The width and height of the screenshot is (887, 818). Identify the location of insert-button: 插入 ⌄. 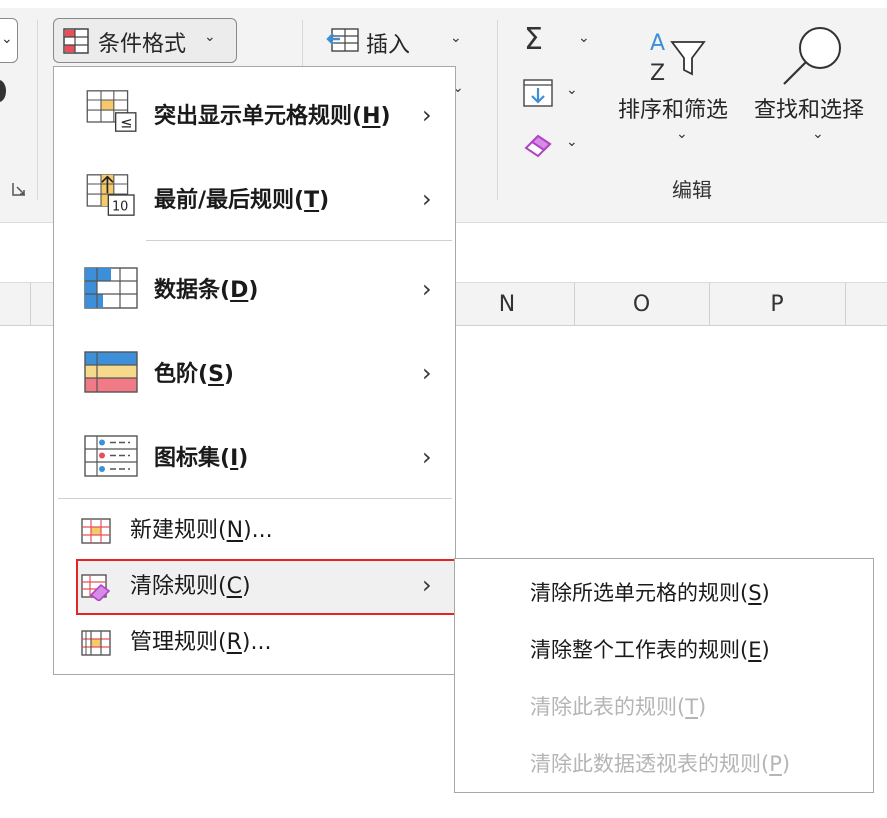
(397, 42).